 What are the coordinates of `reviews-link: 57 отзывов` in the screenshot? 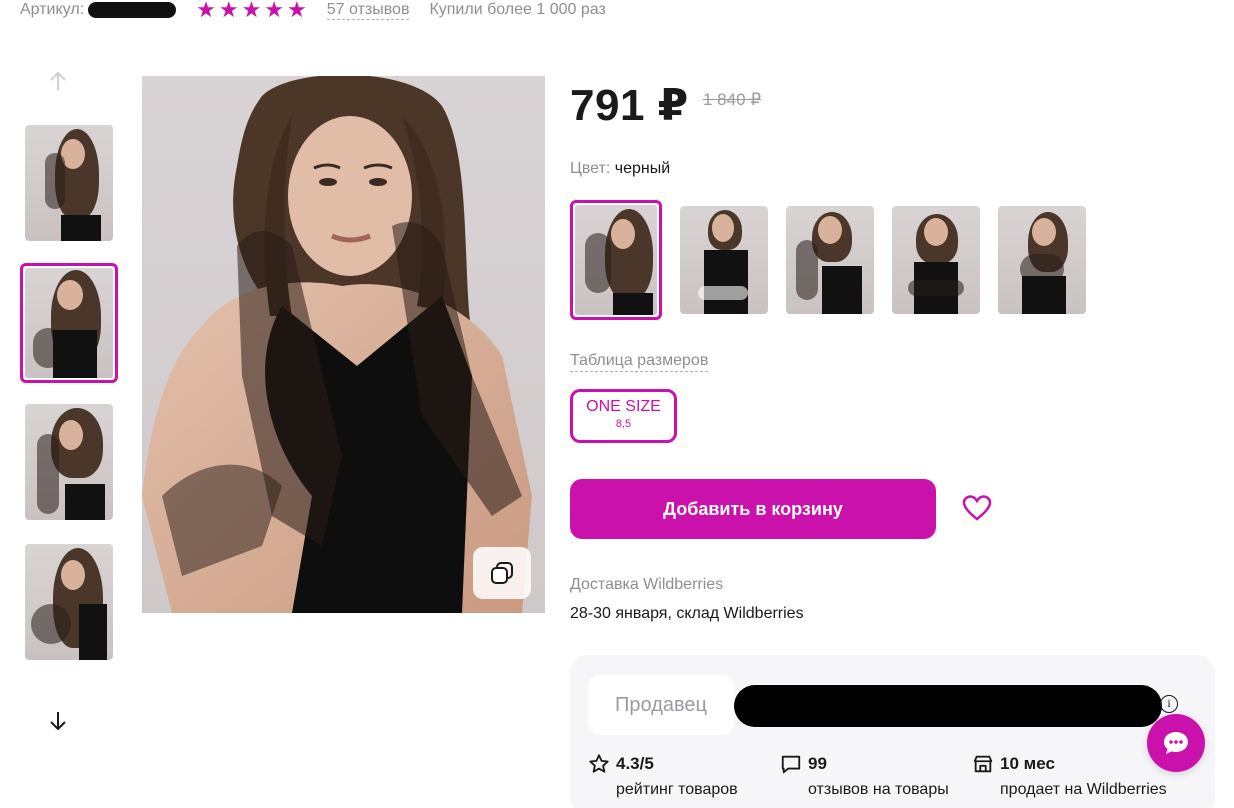 It's located at (368, 10).